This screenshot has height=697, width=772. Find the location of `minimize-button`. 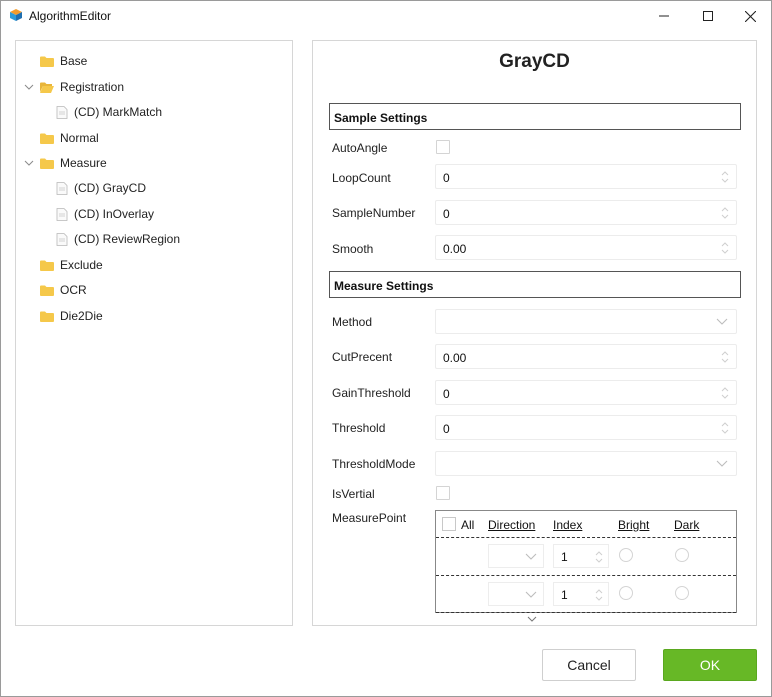

minimize-button is located at coordinates (664, 16).